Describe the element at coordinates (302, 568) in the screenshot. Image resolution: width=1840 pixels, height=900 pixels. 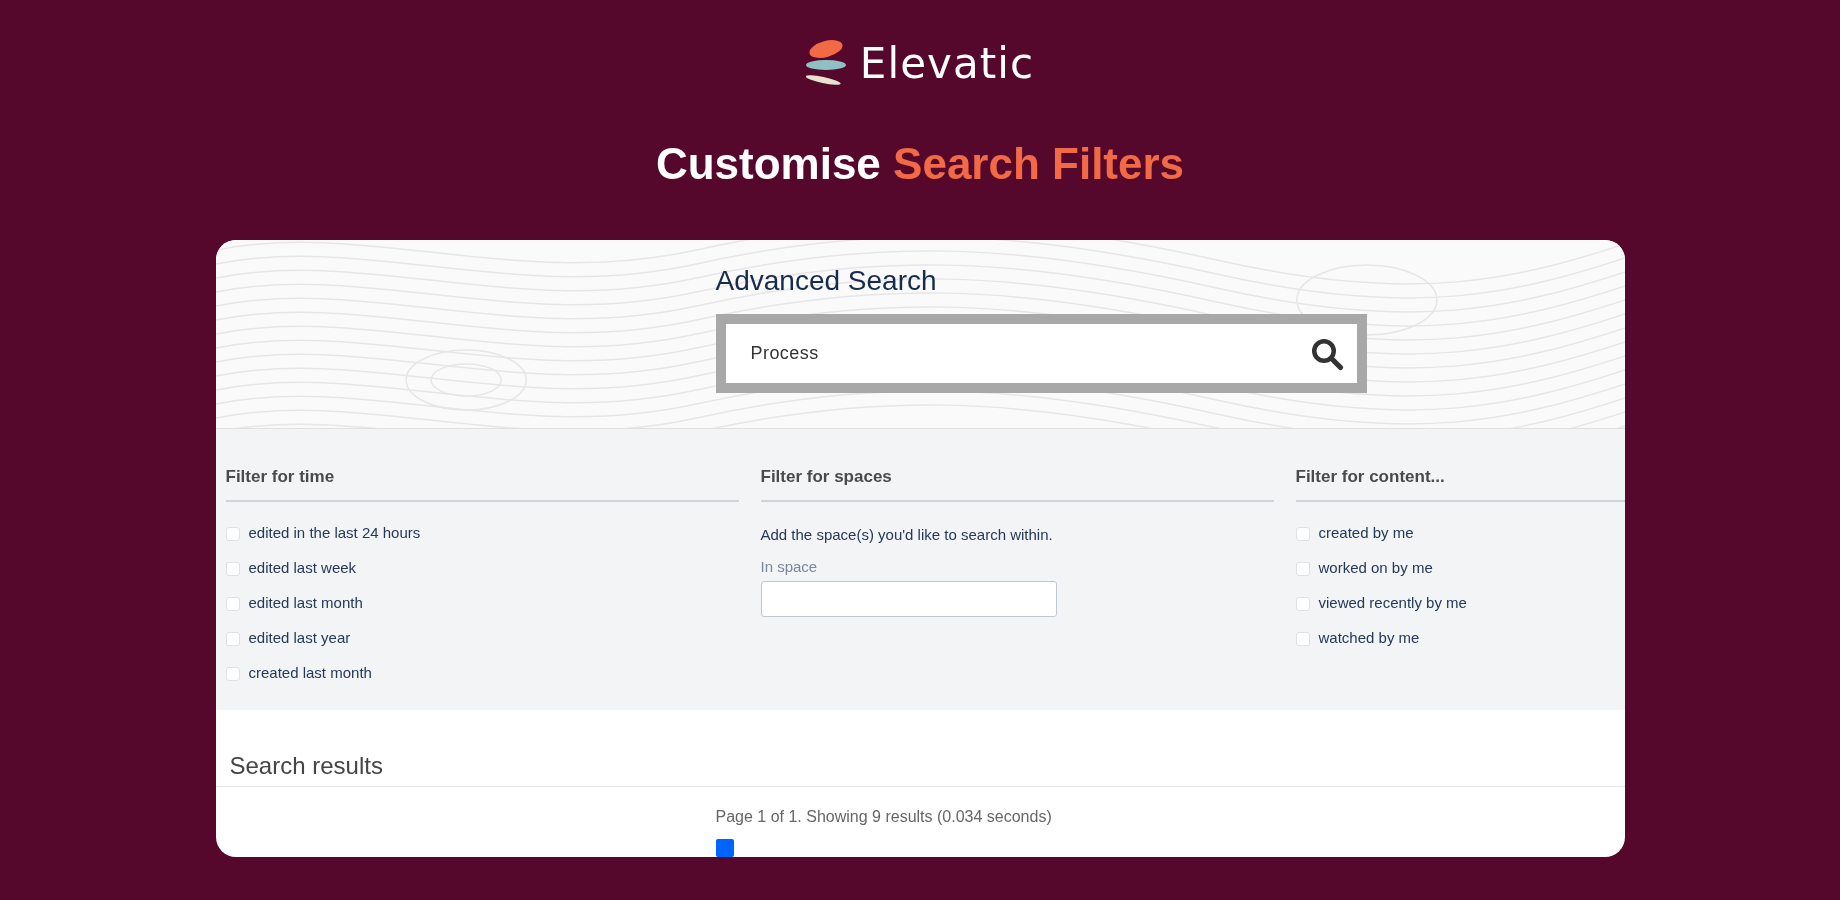
I see `checkbox-label: edited last week` at that location.